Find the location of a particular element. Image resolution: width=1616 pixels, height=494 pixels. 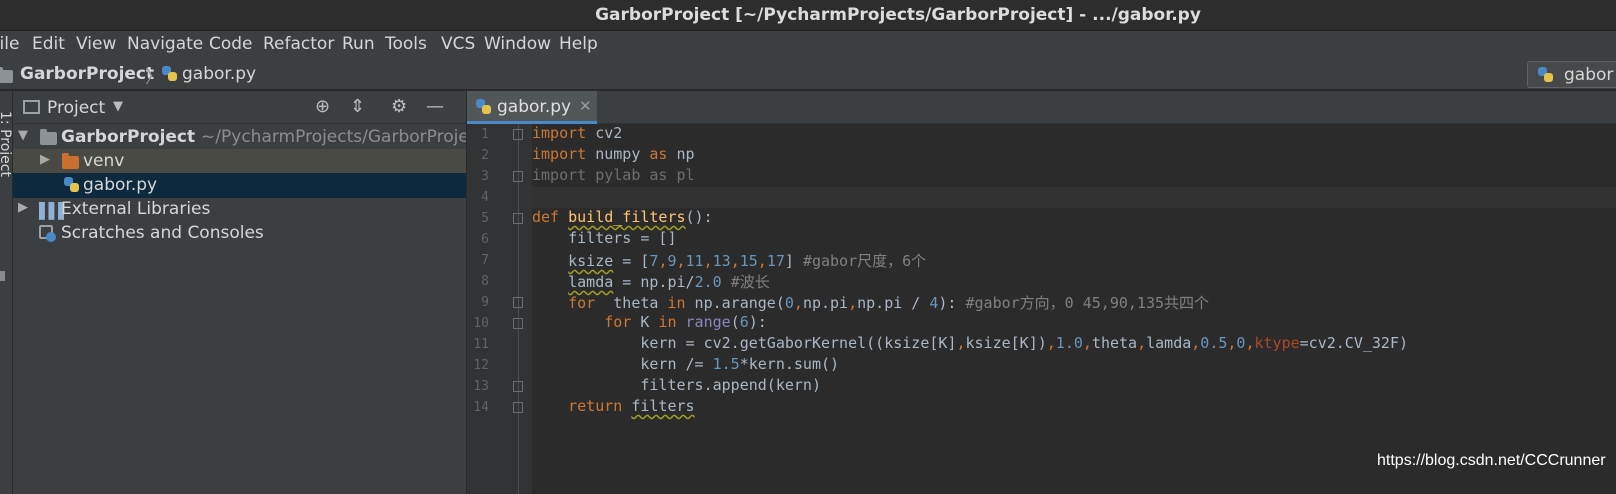

code-token: kern /= is located at coordinates (622, 364).